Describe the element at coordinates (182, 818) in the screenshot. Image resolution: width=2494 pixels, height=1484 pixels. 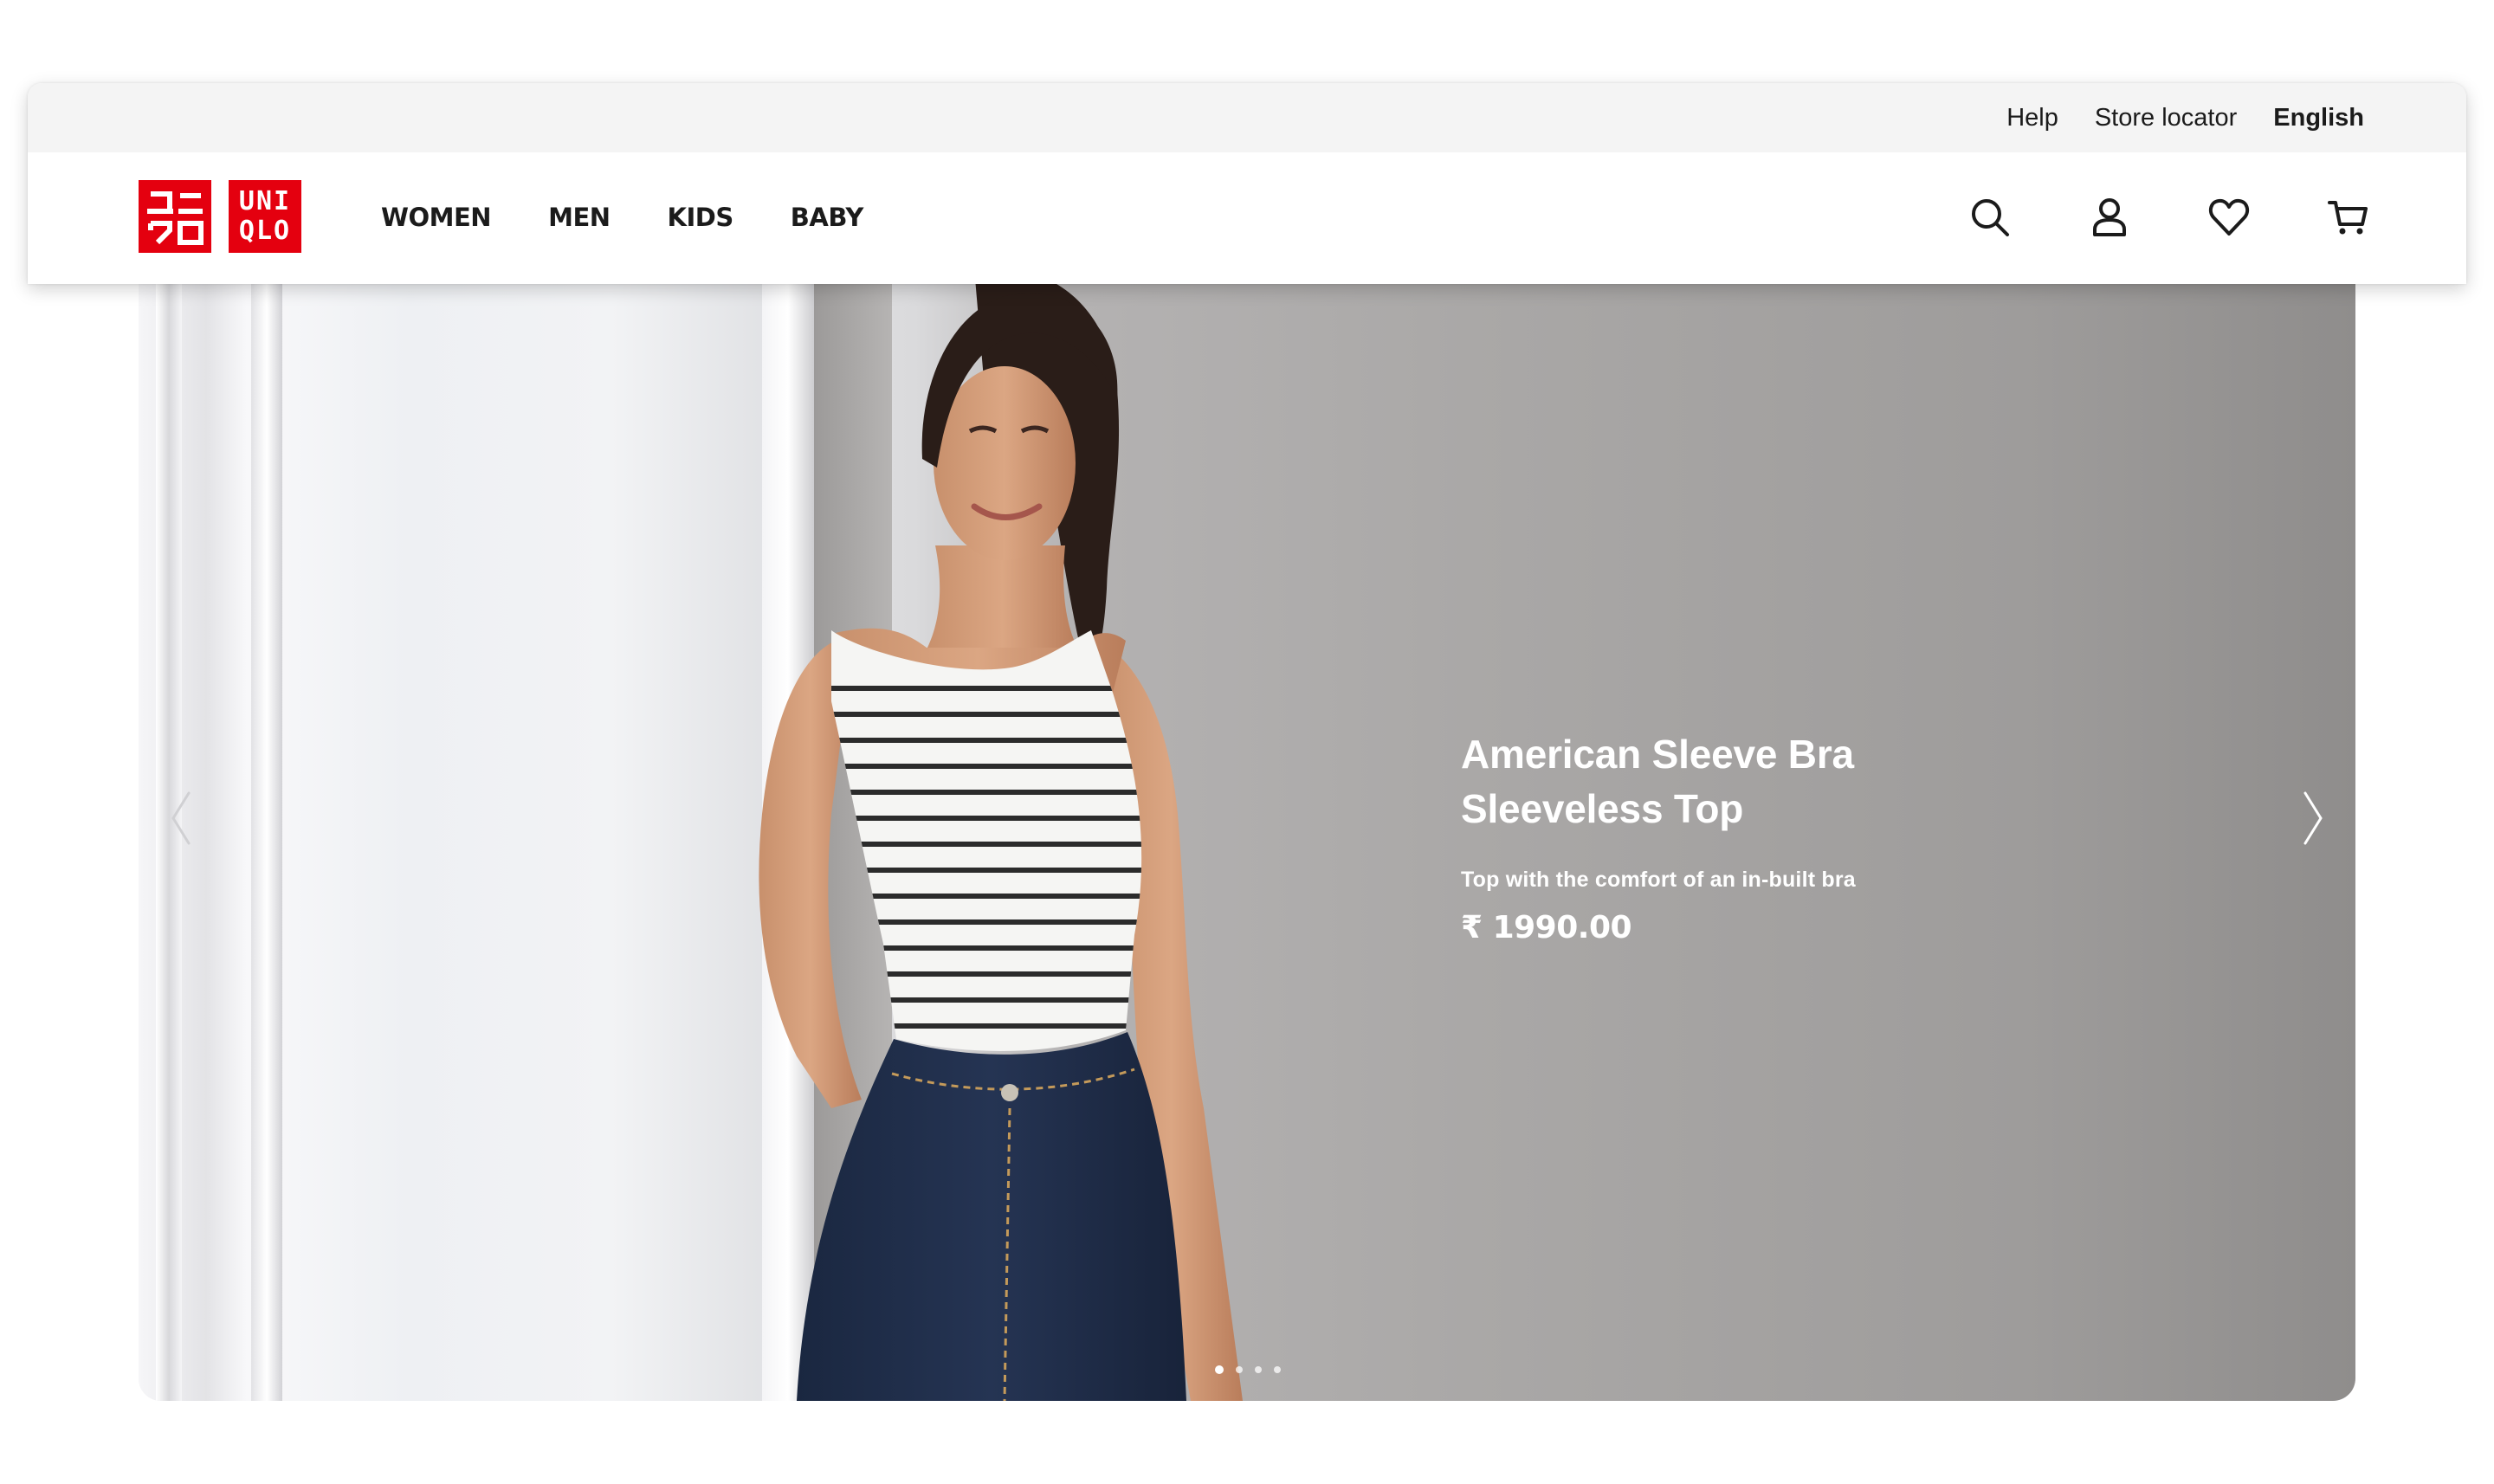
I see `carousel-prev-arrow-icon` at that location.